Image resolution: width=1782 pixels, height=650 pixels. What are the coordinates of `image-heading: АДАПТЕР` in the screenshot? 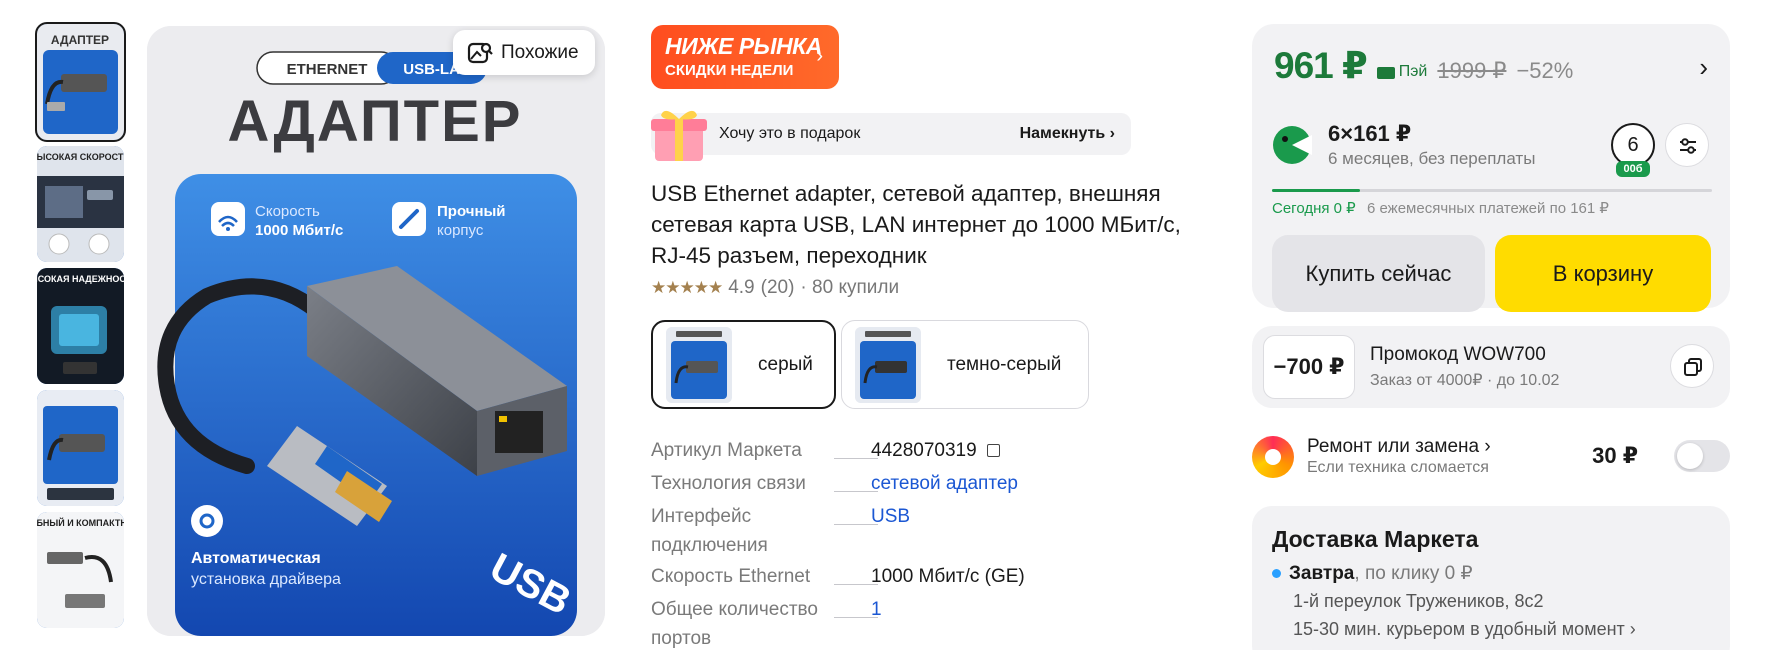 It's located at (375, 121).